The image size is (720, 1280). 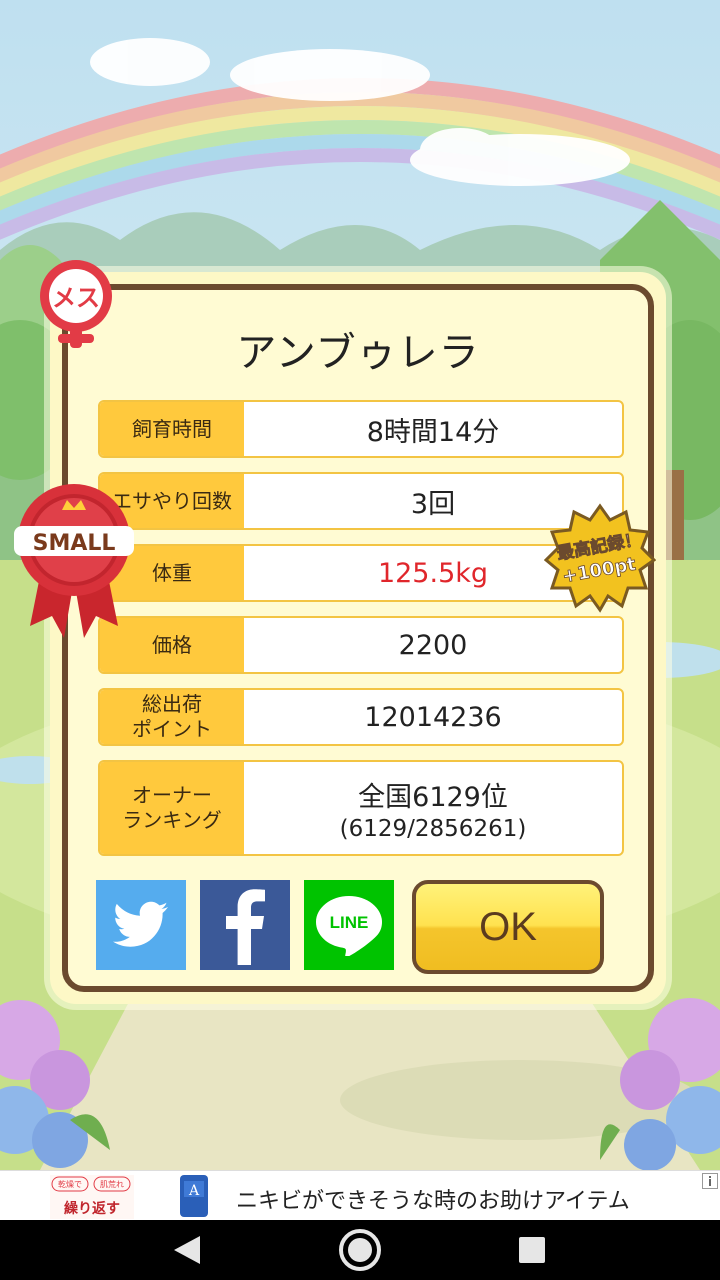 I want to click on ok-button: OK, so click(x=508, y=927).